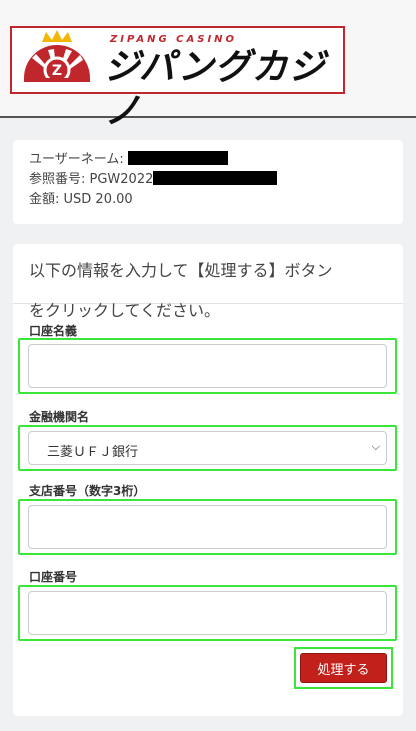  I want to click on account-name-input, so click(209, 367).